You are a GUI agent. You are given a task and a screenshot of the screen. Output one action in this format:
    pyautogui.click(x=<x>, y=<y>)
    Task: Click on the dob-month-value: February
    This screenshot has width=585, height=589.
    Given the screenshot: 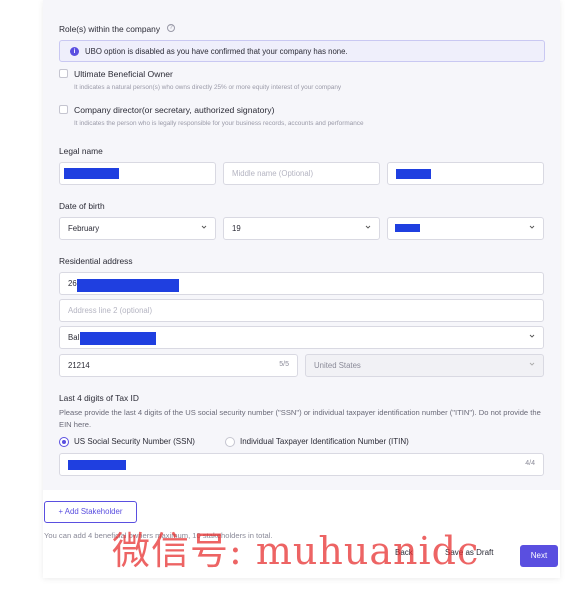 What is the action you would take?
    pyautogui.click(x=84, y=228)
    